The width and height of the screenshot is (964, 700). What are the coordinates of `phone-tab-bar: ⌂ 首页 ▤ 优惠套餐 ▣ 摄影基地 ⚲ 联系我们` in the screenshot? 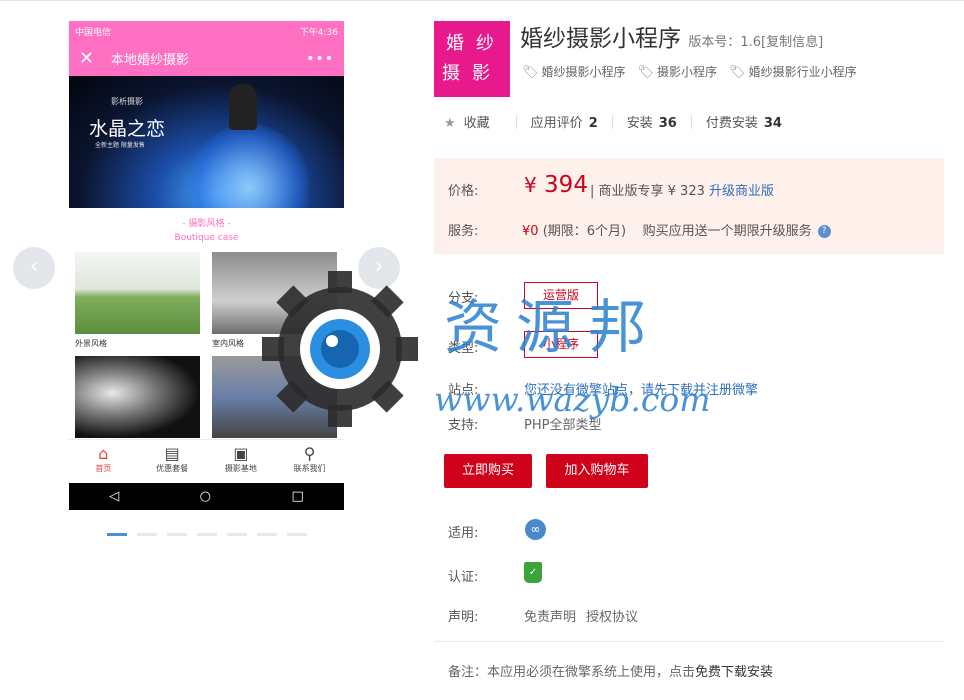 It's located at (206, 461).